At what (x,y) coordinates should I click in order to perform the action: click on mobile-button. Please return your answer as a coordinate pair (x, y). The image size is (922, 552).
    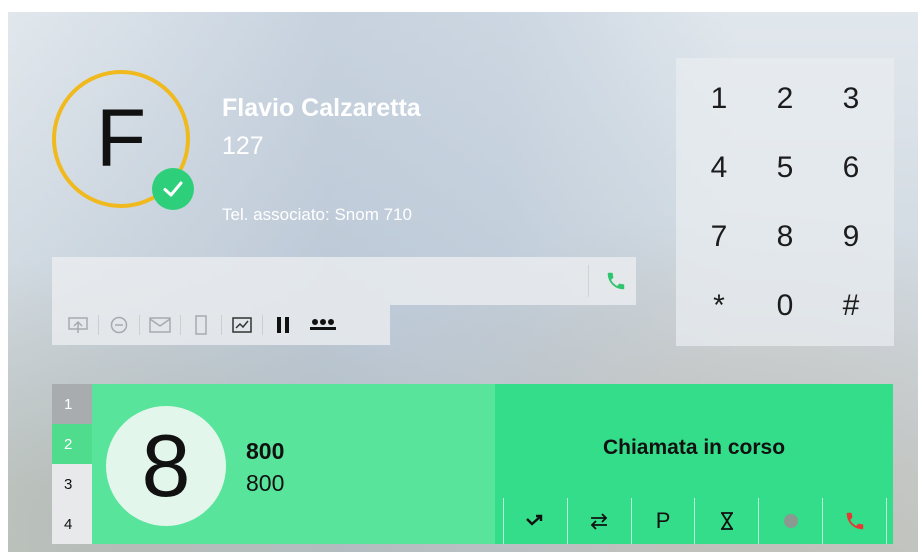
    Looking at the image, I should click on (201, 325).